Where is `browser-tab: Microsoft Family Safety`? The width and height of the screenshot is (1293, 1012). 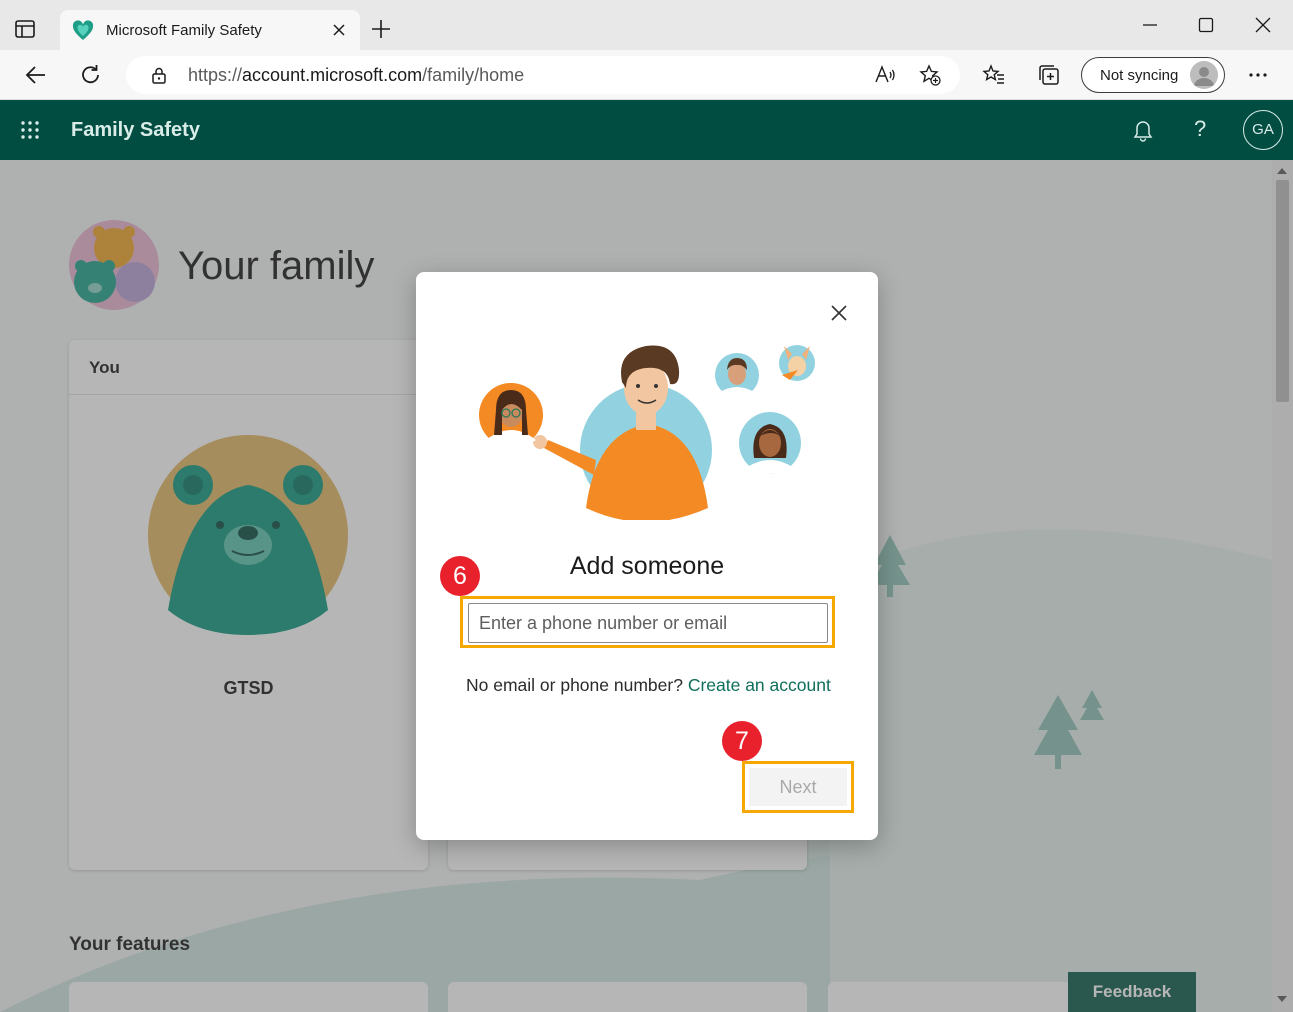 browser-tab: Microsoft Family Safety is located at coordinates (210, 30).